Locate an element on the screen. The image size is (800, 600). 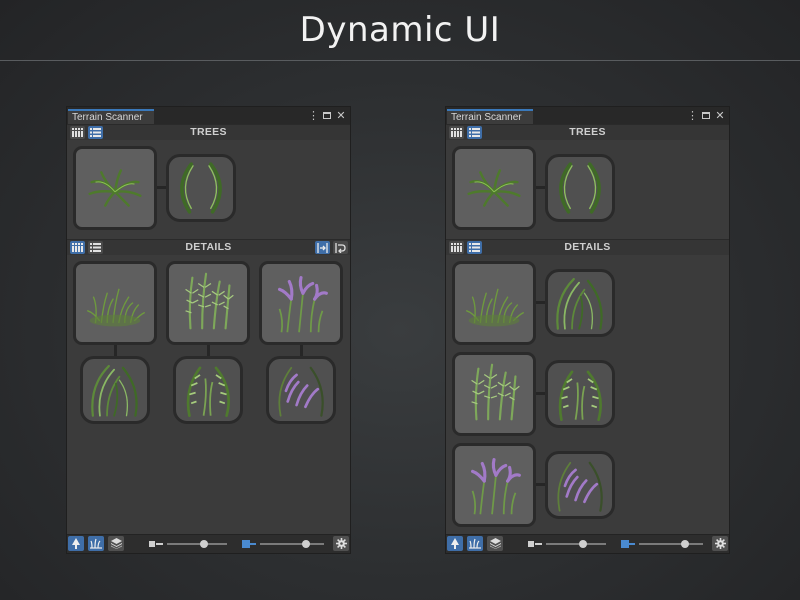
wrap-button is located at coordinates (340, 247).